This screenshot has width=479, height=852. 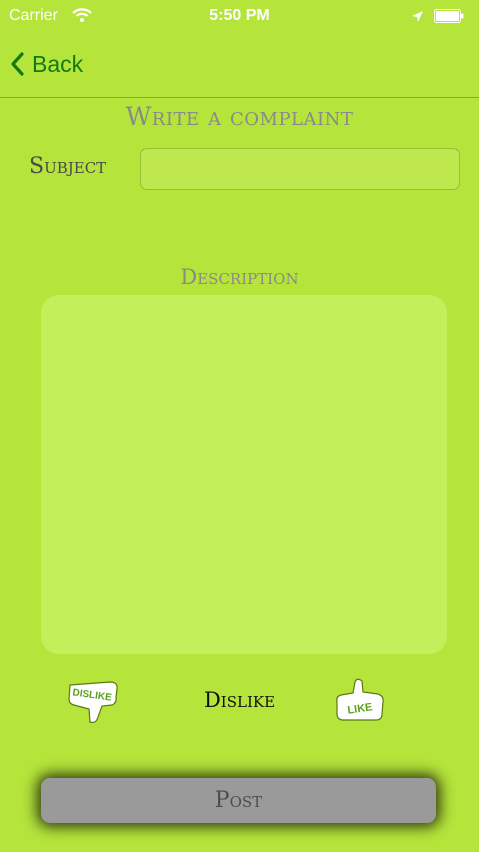 I want to click on back-button: Back, so click(x=46, y=64).